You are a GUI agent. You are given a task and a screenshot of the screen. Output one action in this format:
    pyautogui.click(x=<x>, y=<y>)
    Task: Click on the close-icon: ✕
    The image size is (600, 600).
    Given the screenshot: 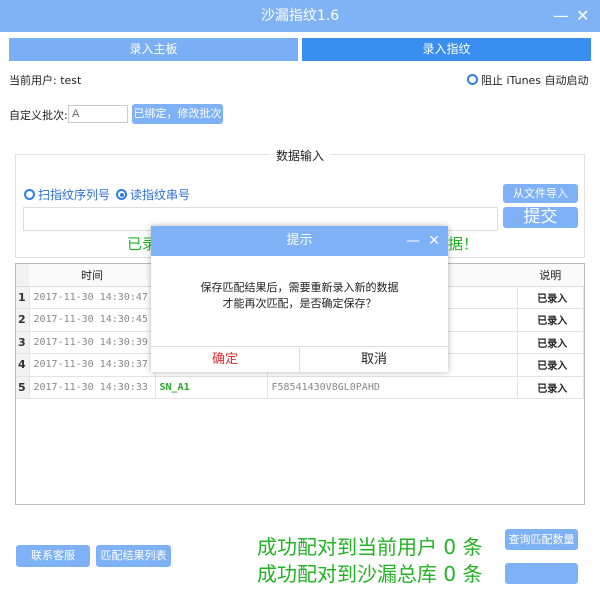 What is the action you would take?
    pyautogui.click(x=582, y=16)
    